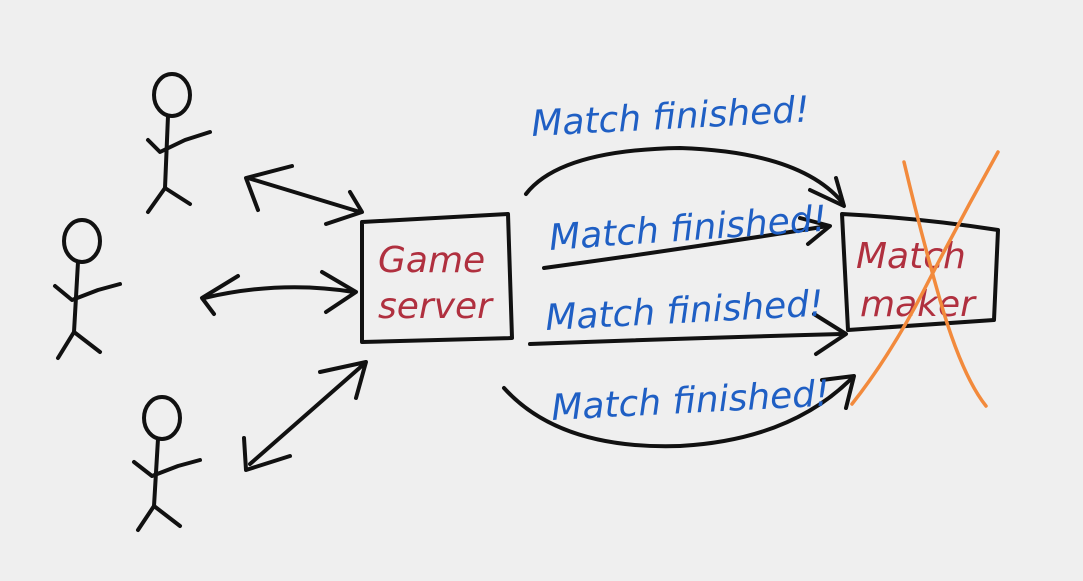 The height and width of the screenshot is (581, 1083). What do you see at coordinates (925, 279) in the screenshot?
I see `matchmaker-cross-out` at bounding box center [925, 279].